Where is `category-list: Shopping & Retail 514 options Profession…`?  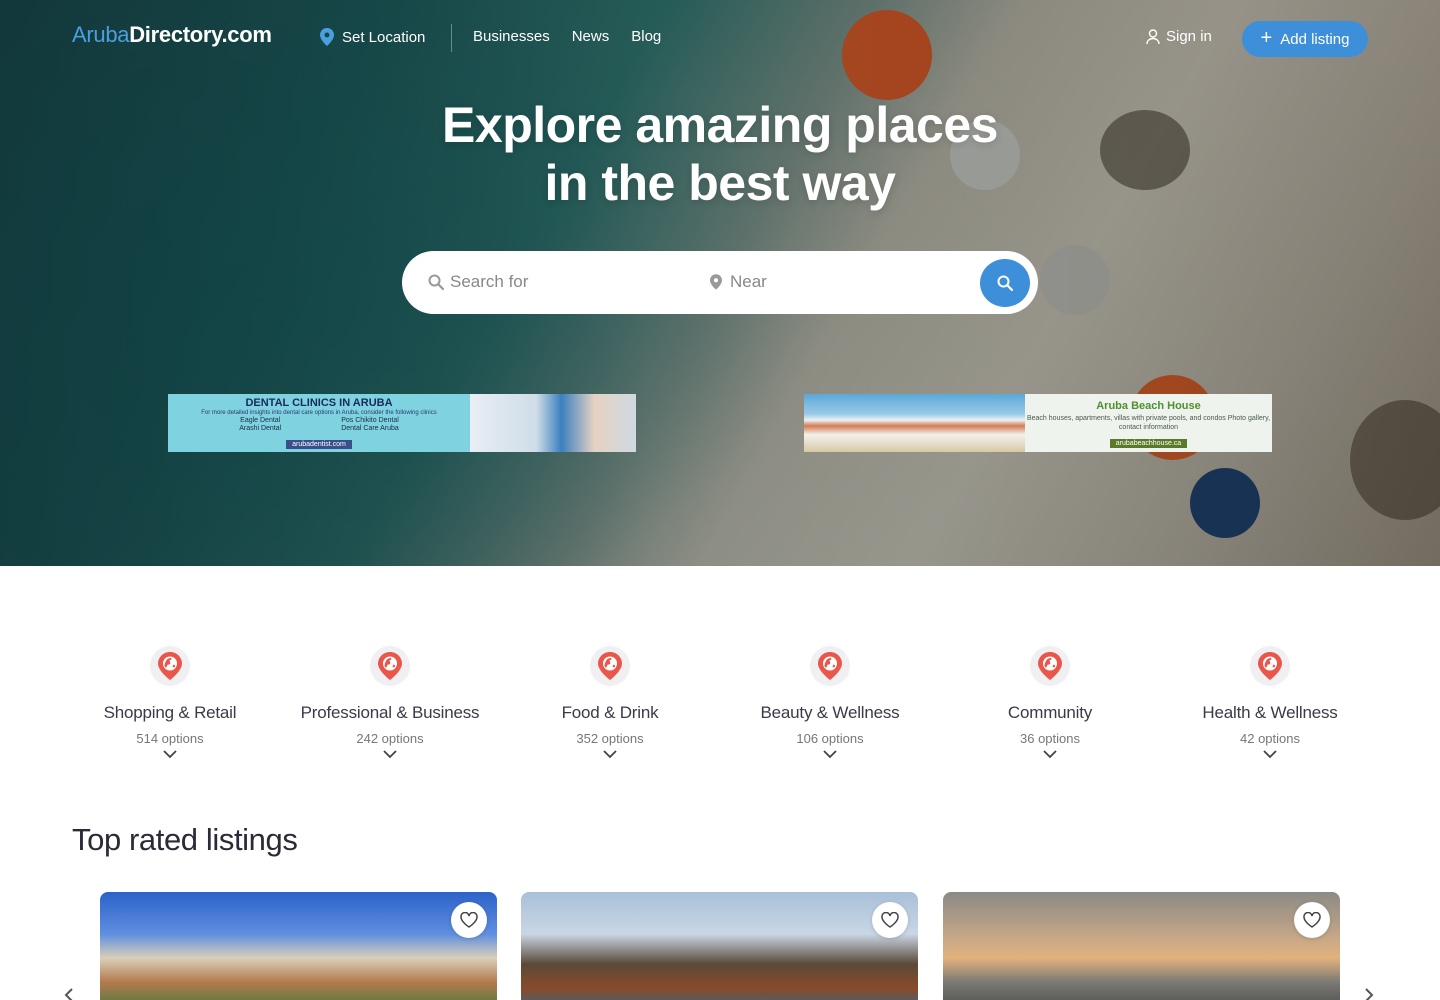
category-list: Shopping & Retail 514 options Profession… is located at coordinates (720, 706).